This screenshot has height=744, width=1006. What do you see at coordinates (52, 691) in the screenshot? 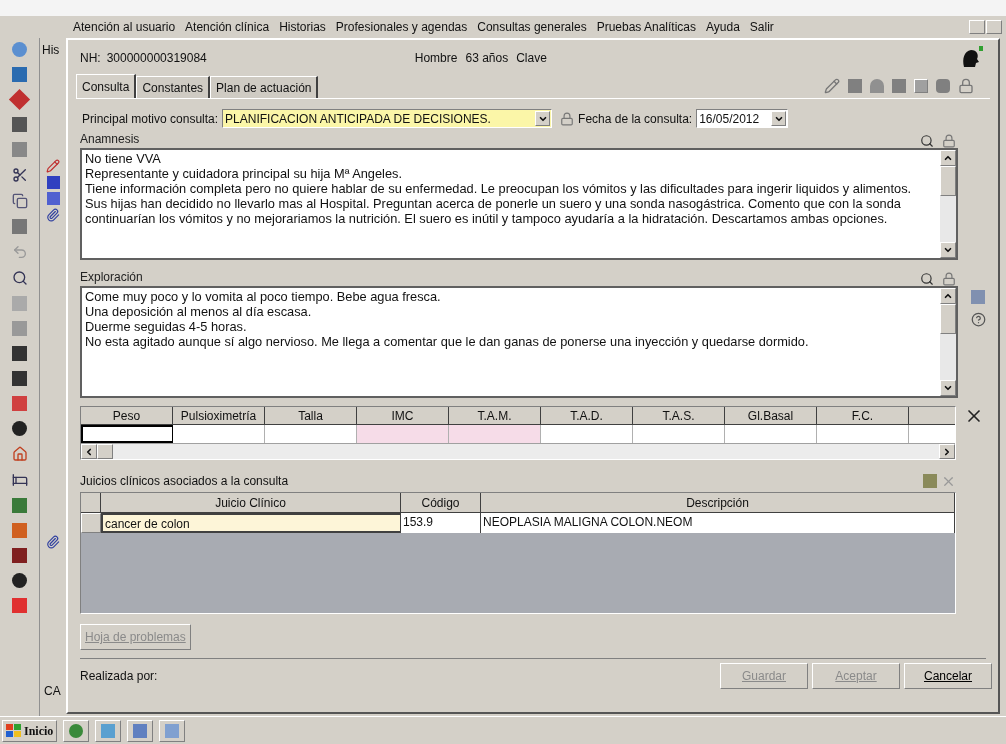
I see `window-footer-text: CA` at bounding box center [52, 691].